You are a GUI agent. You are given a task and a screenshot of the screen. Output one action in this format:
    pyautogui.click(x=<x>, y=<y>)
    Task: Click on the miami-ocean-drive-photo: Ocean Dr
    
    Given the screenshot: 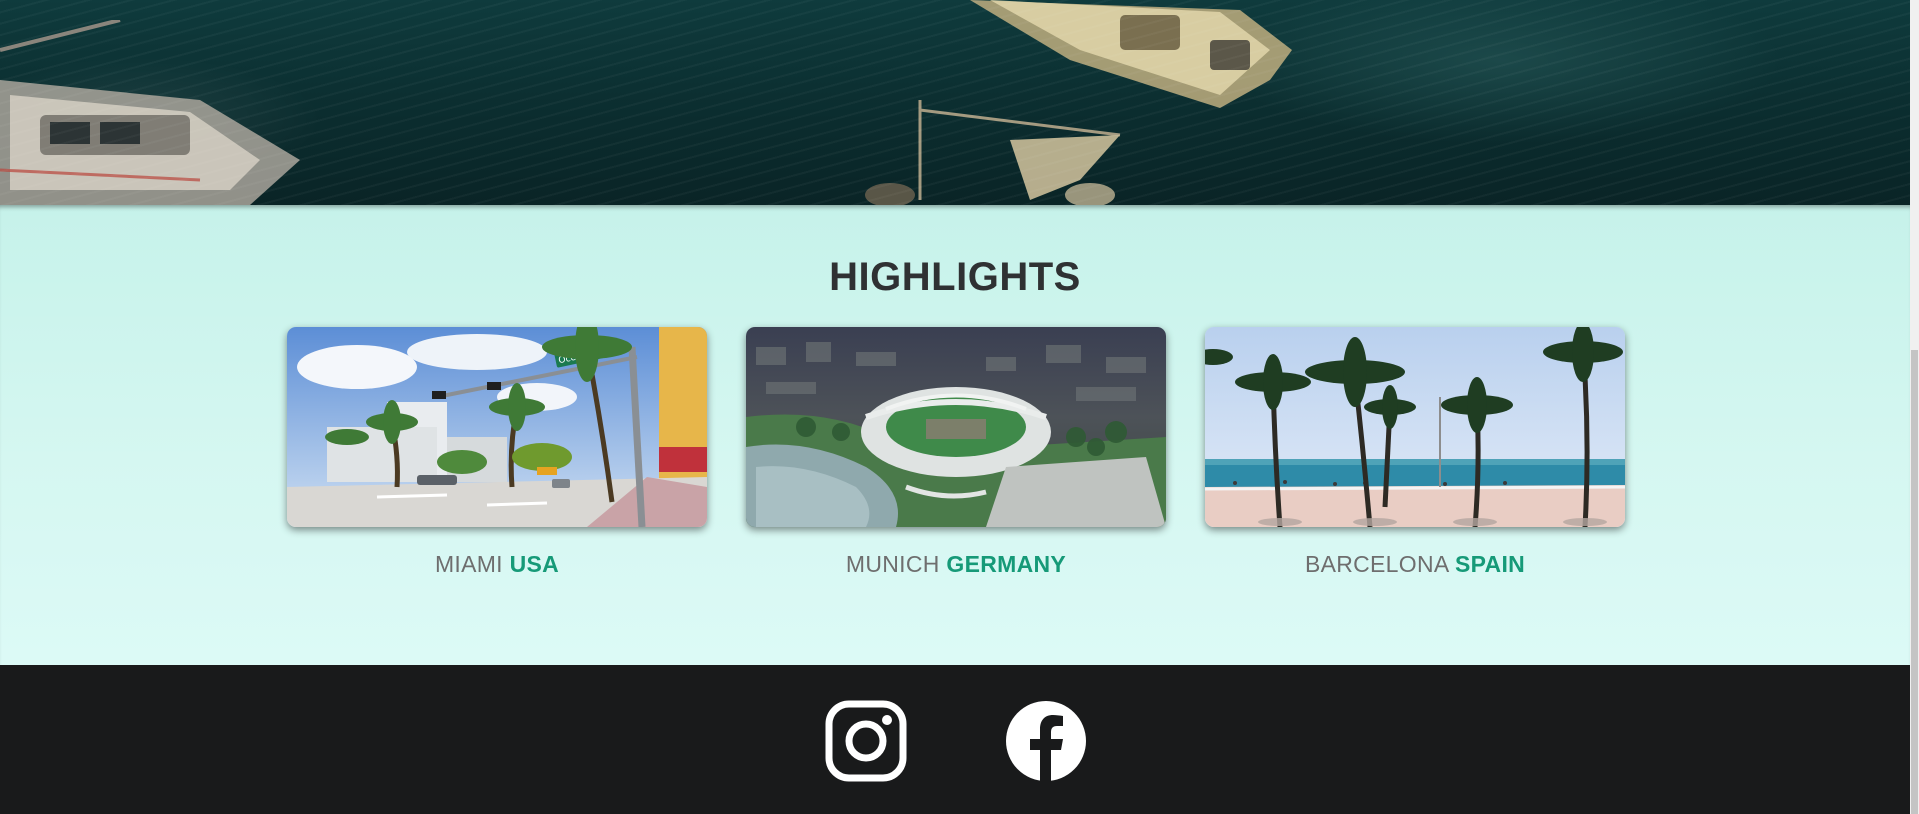 What is the action you would take?
    pyautogui.click(x=497, y=427)
    